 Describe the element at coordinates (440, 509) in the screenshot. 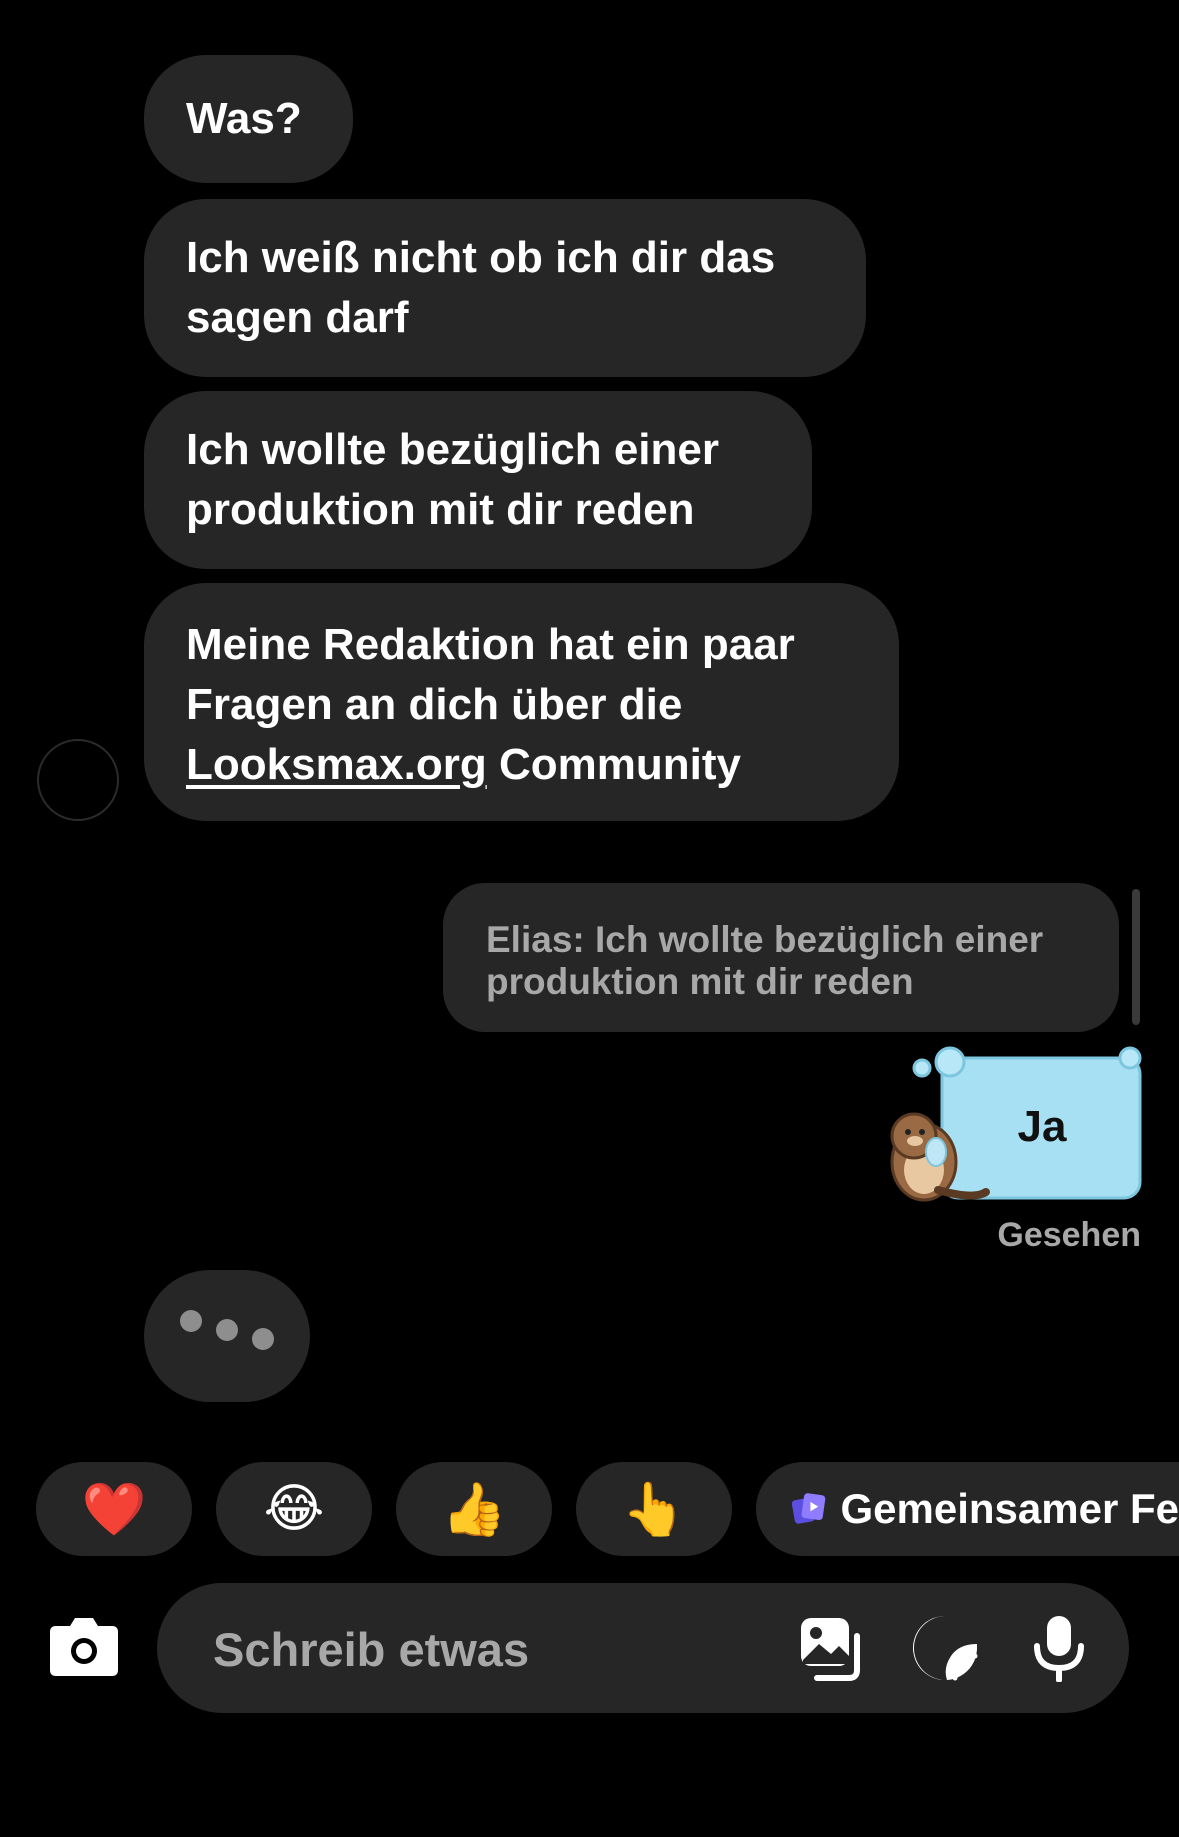

I see `message-text: produktion mit dir reden` at that location.